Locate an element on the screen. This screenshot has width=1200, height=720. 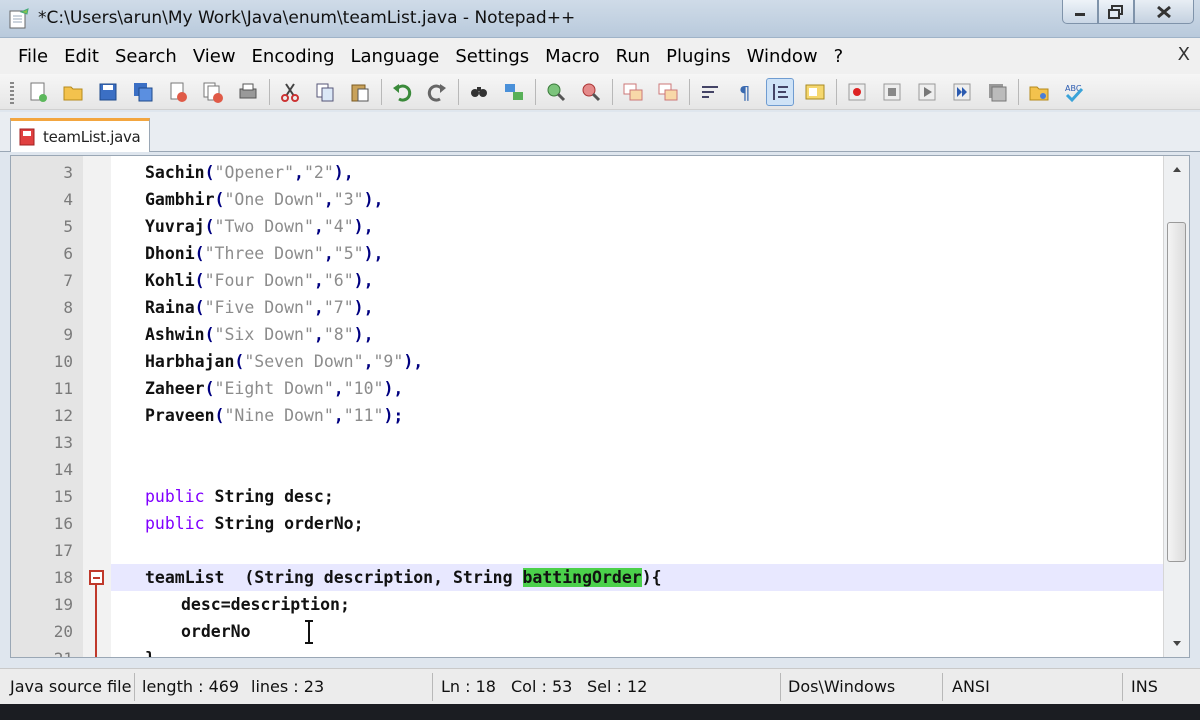
paste-button is located at coordinates (360, 92).